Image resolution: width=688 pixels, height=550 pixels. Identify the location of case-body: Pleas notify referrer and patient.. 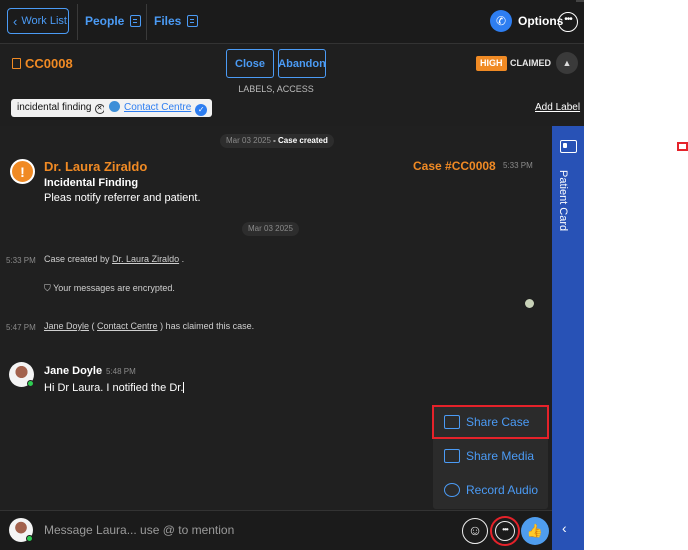
(122, 198).